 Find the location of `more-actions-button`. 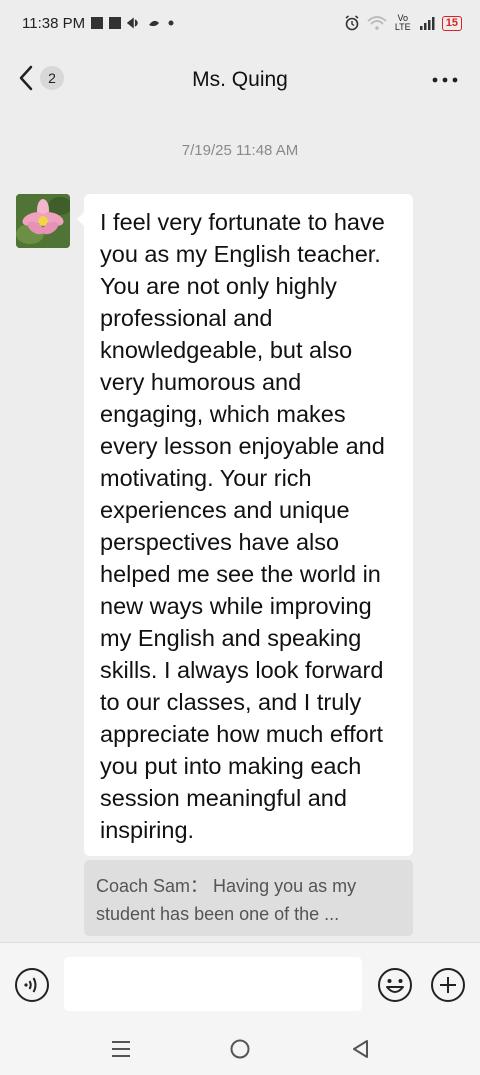

more-actions-button is located at coordinates (448, 987).